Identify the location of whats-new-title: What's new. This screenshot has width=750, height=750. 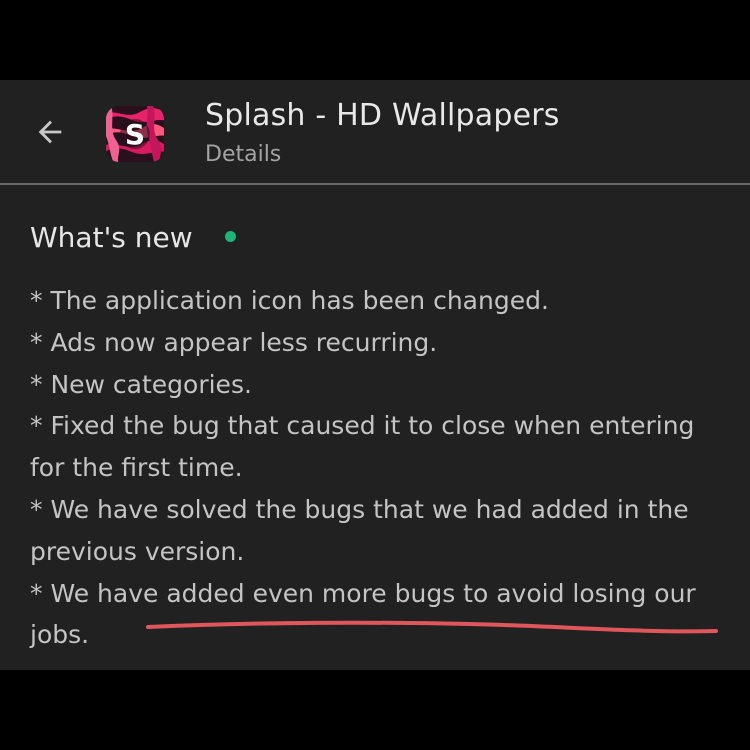
(111, 237).